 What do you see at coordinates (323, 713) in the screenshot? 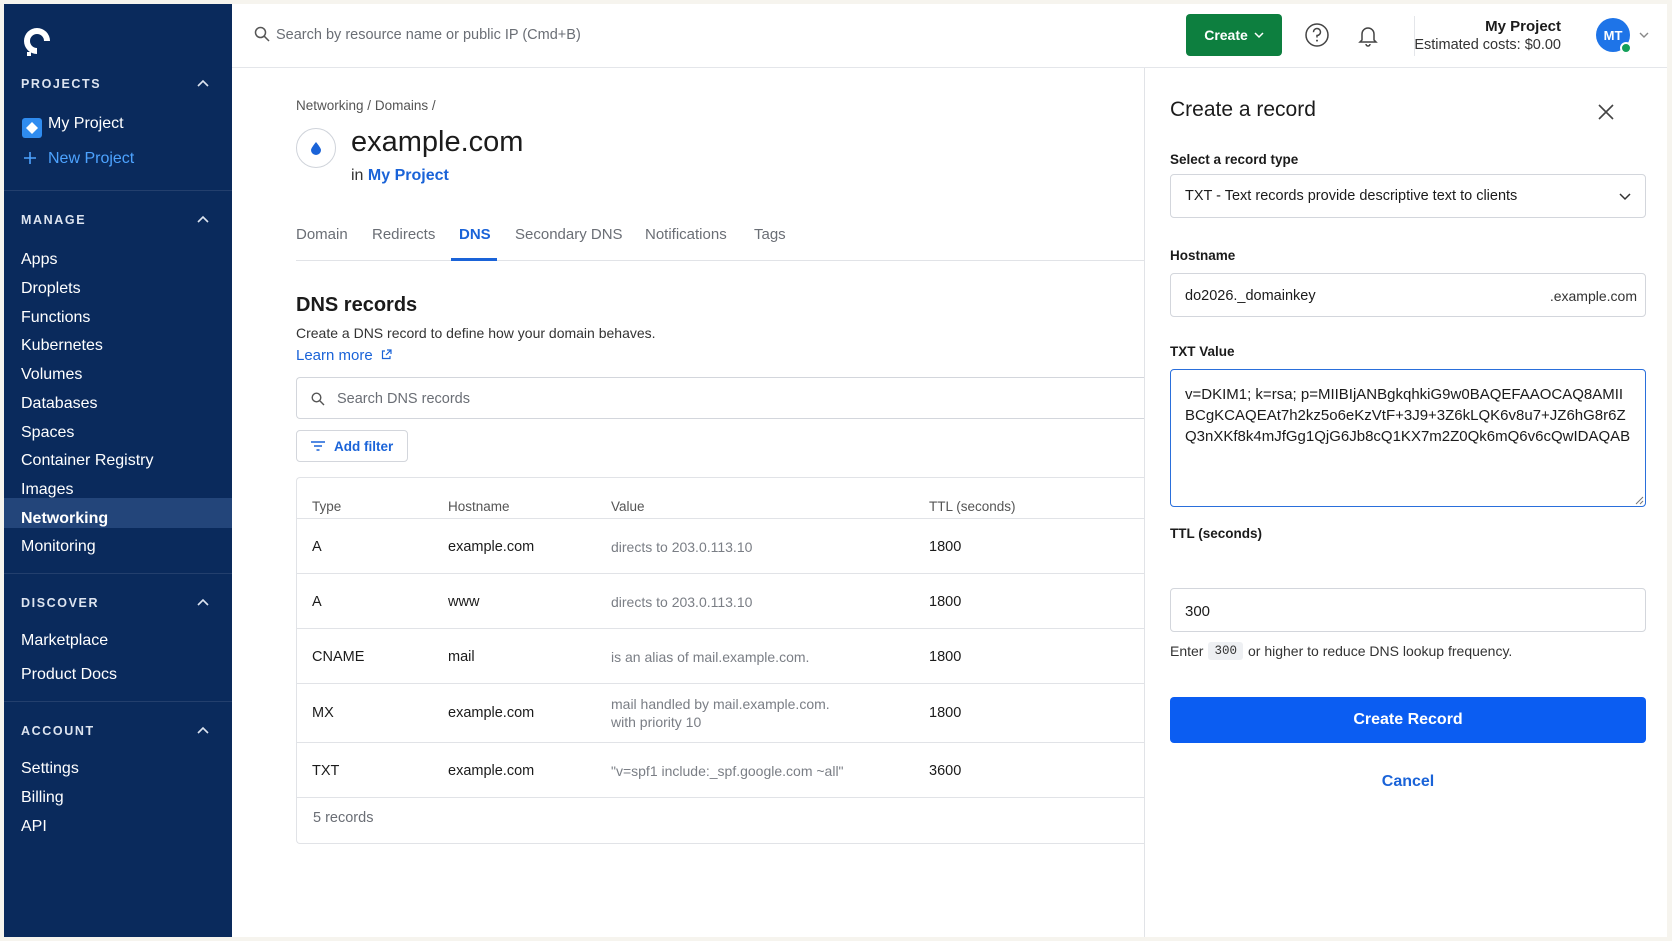
I see `cell-type: MX` at bounding box center [323, 713].